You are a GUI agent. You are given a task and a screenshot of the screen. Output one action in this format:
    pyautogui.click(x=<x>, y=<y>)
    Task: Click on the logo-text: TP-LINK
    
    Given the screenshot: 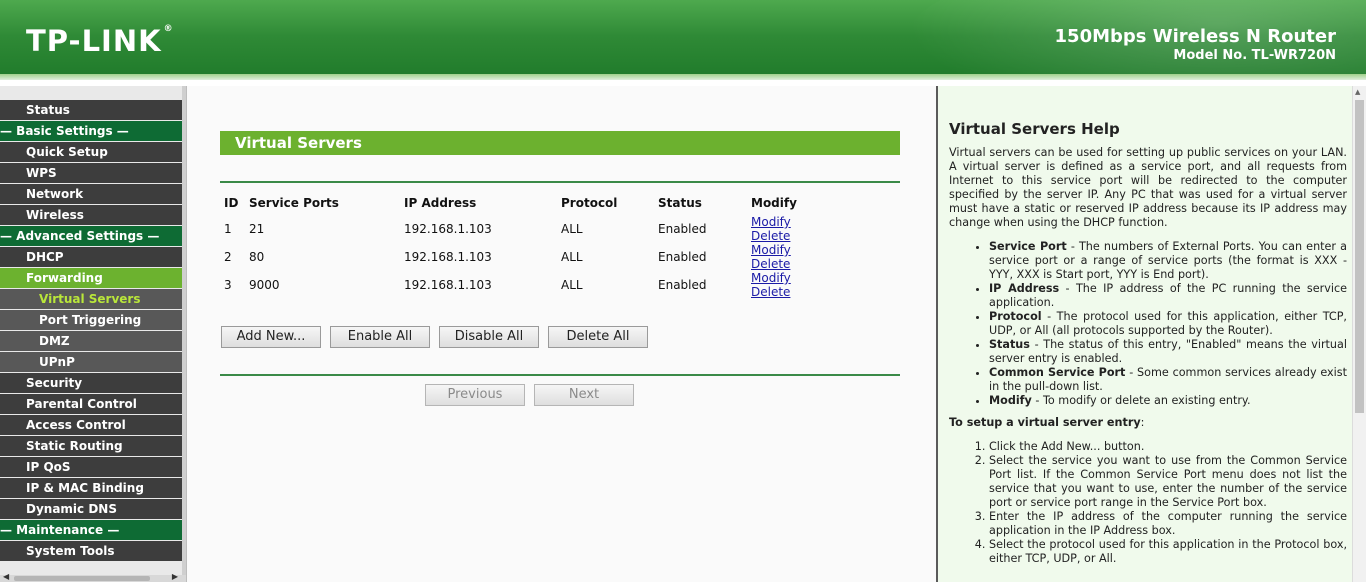 What is the action you would take?
    pyautogui.click(x=94, y=41)
    